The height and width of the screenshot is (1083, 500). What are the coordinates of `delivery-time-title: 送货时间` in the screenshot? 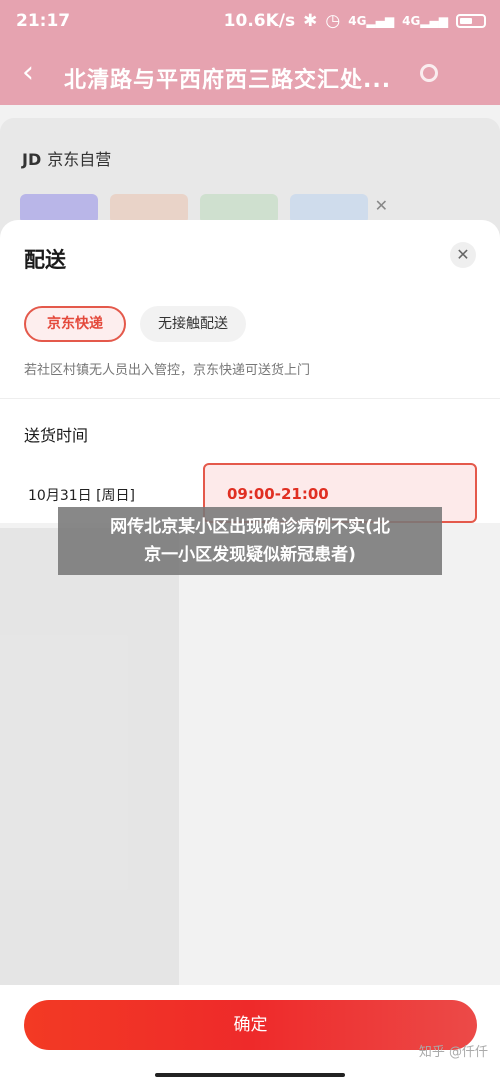 It's located at (56, 435).